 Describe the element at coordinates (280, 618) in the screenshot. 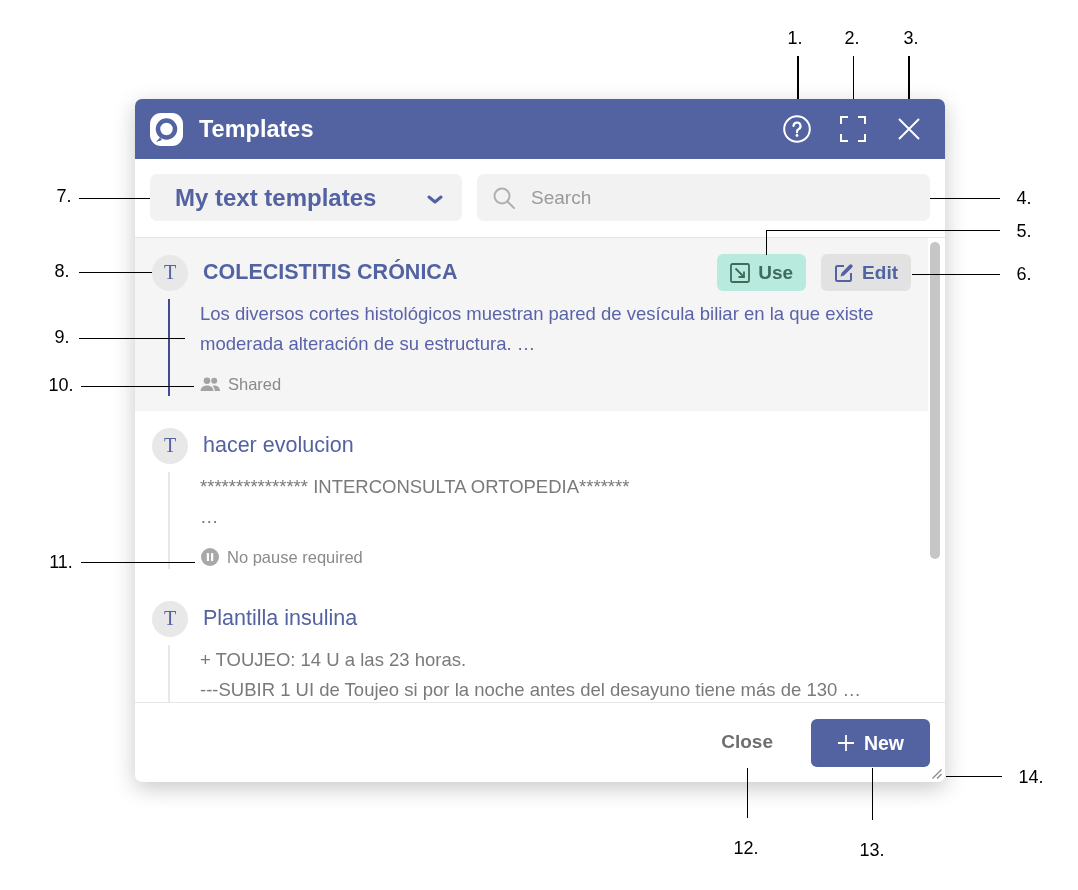

I see `template-title: Plantilla insulina` at that location.